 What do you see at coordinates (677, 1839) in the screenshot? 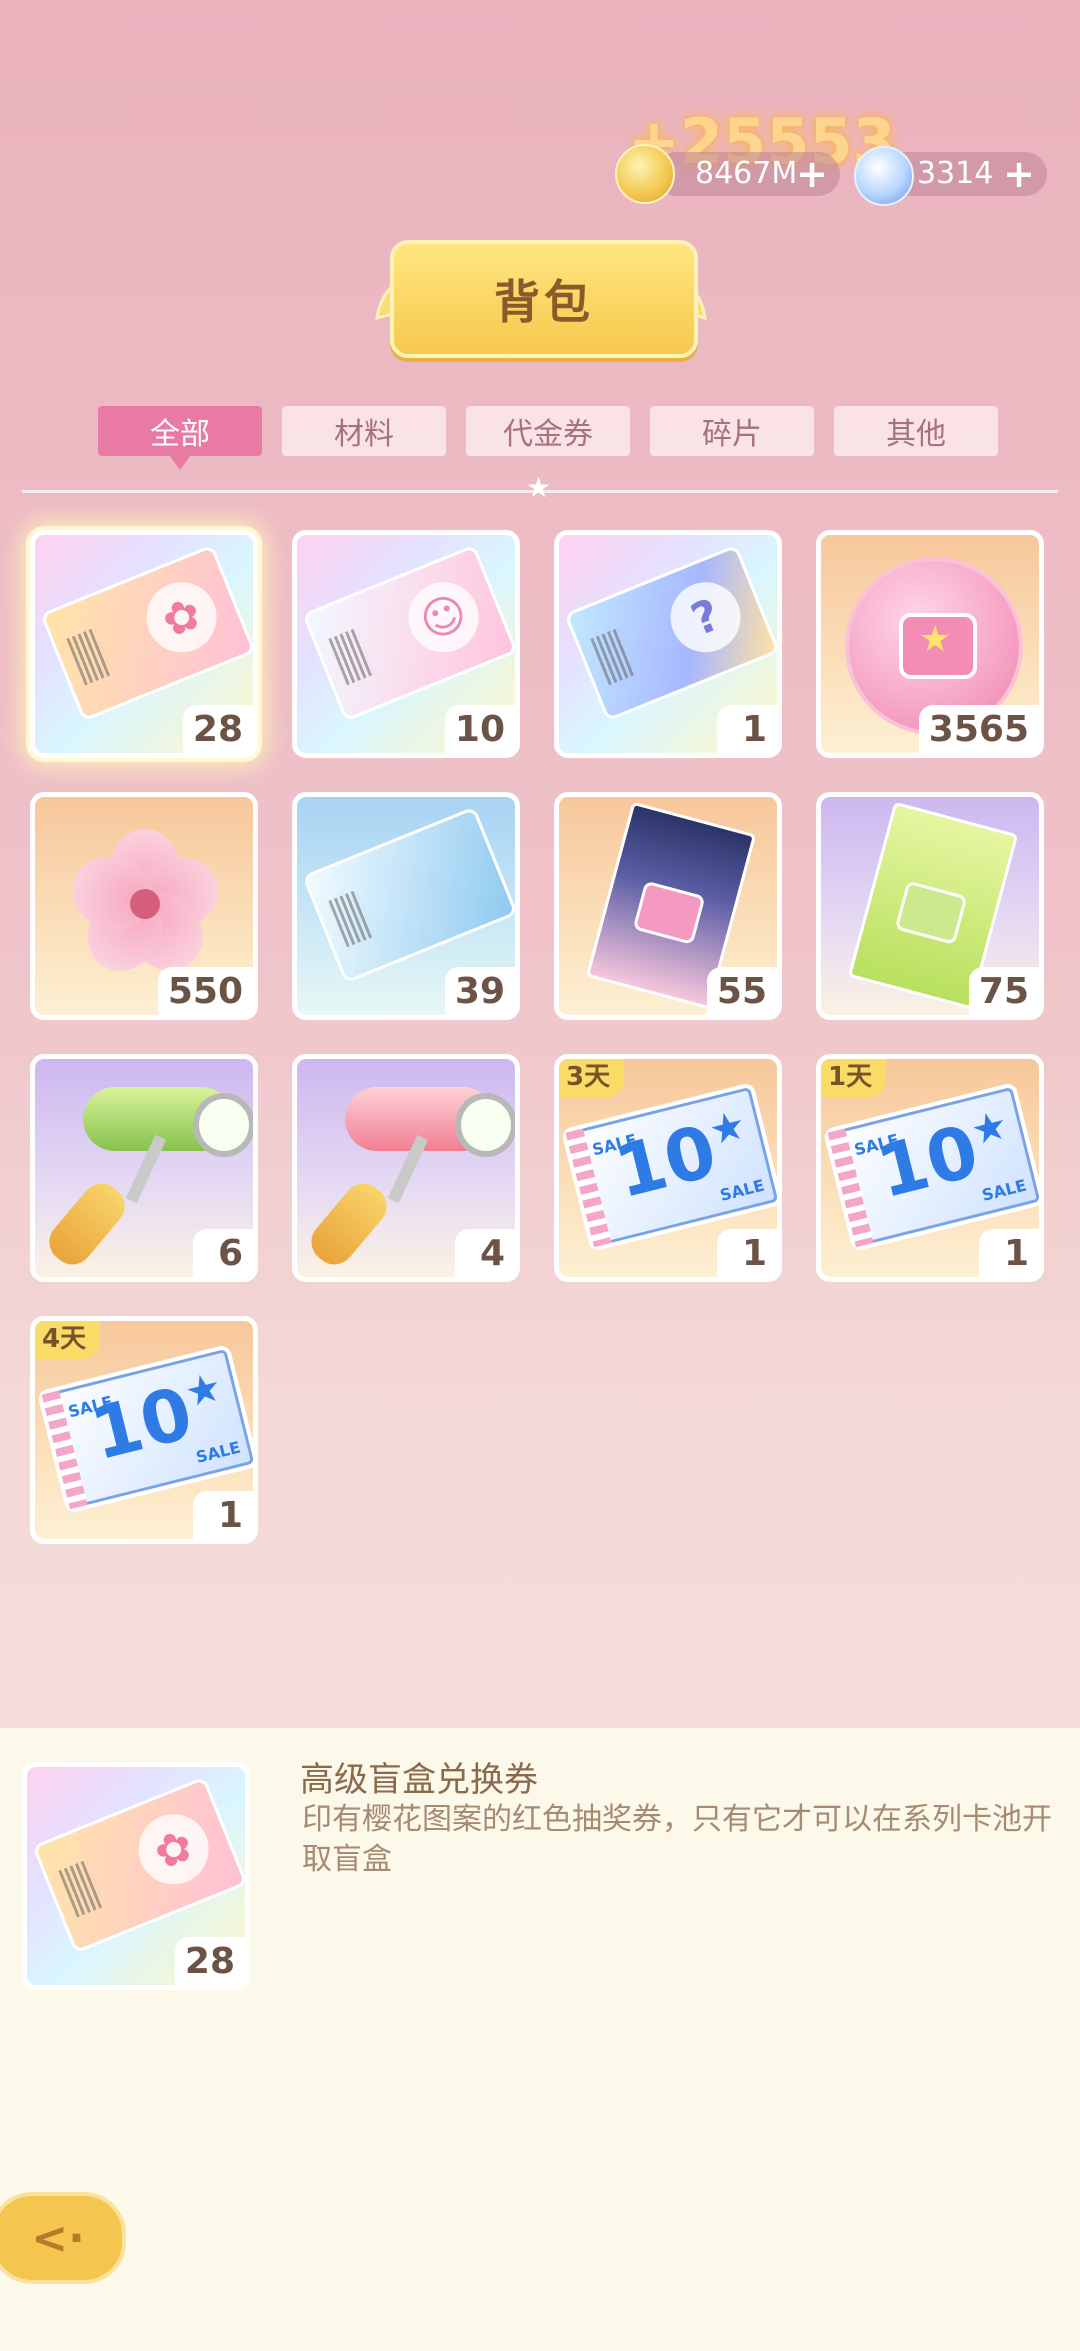
I see `detail-item-description: 印有樱花图案的红色抽奖券，只有它才可以在系列卡池开取盲盒` at bounding box center [677, 1839].